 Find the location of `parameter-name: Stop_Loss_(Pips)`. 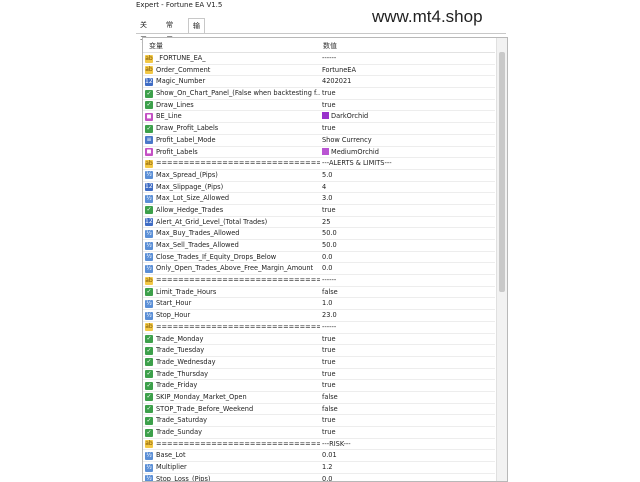

parameter-name: Stop_Loss_(Pips) is located at coordinates (183, 478).